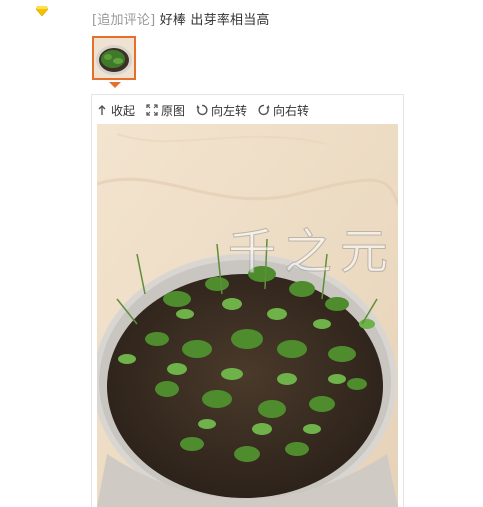 The image size is (483, 507). What do you see at coordinates (114, 58) in the screenshot?
I see `photo-thumbnail` at bounding box center [114, 58].